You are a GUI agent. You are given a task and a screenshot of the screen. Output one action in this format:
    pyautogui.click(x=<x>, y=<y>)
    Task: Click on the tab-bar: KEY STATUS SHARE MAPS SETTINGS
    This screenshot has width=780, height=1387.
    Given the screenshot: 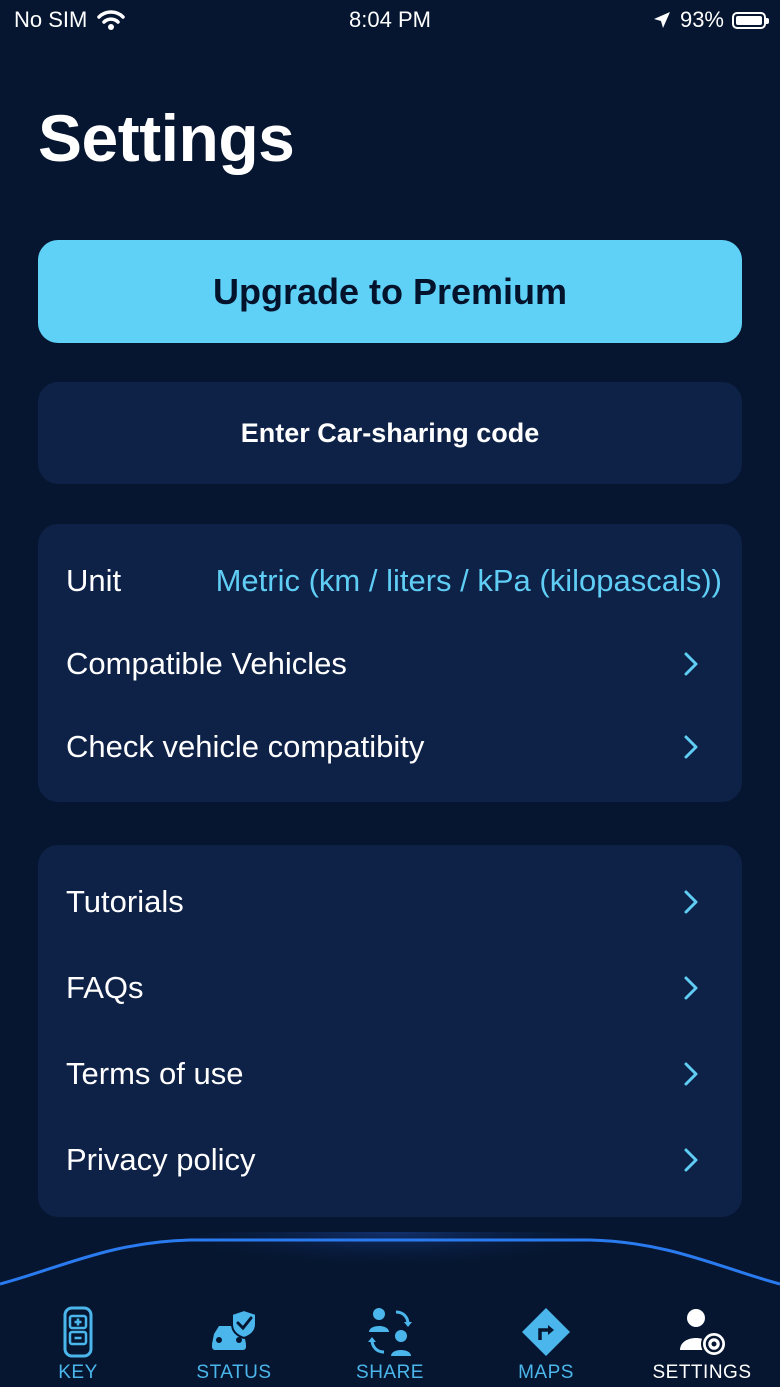 What is the action you would take?
    pyautogui.click(x=390, y=1343)
    